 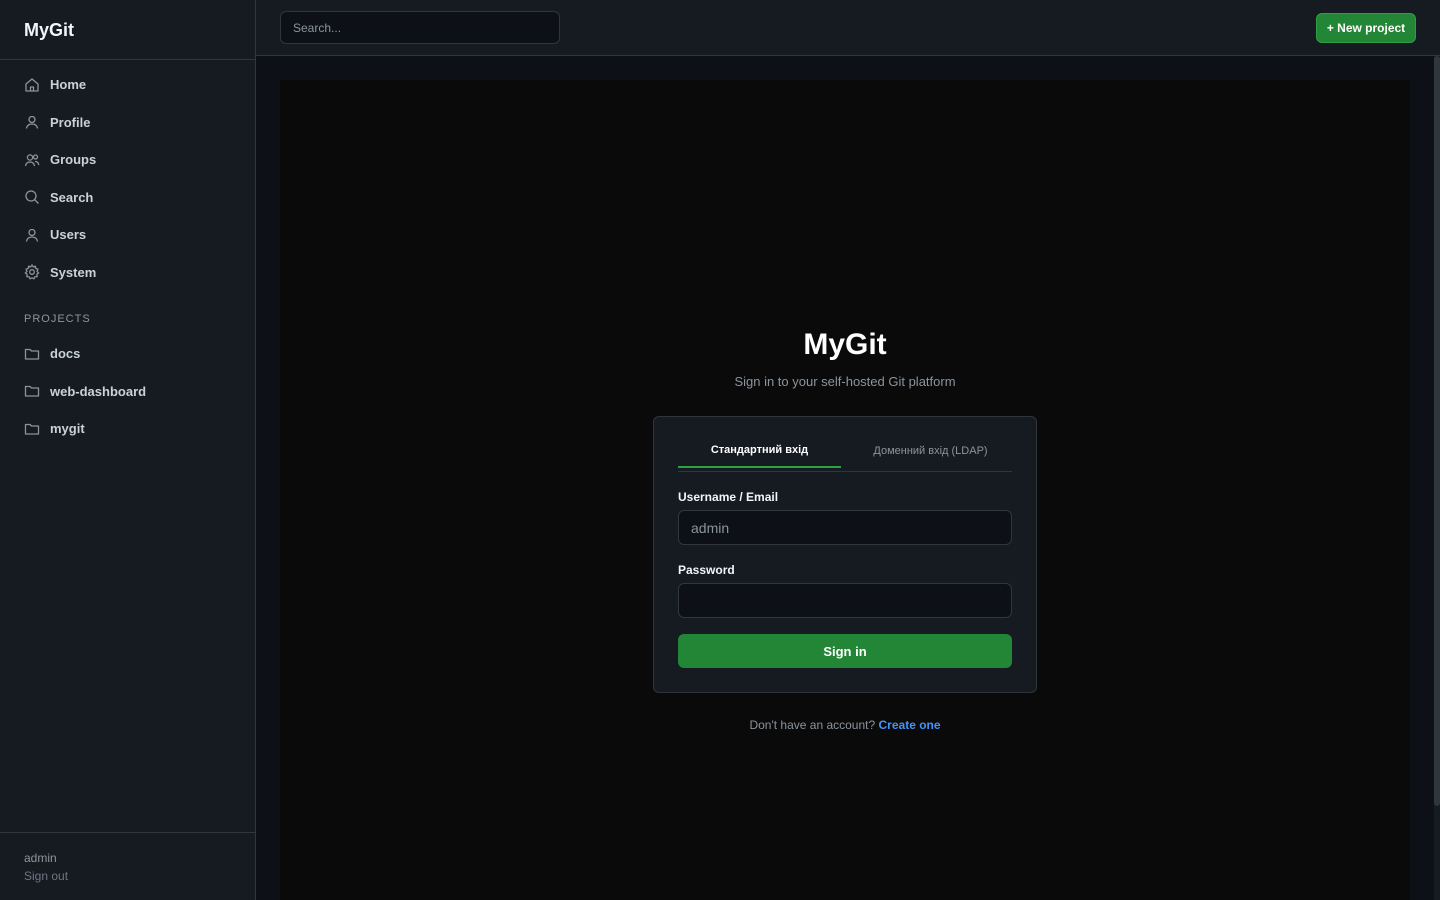 I want to click on sign-in-button: Sign in, so click(x=845, y=651).